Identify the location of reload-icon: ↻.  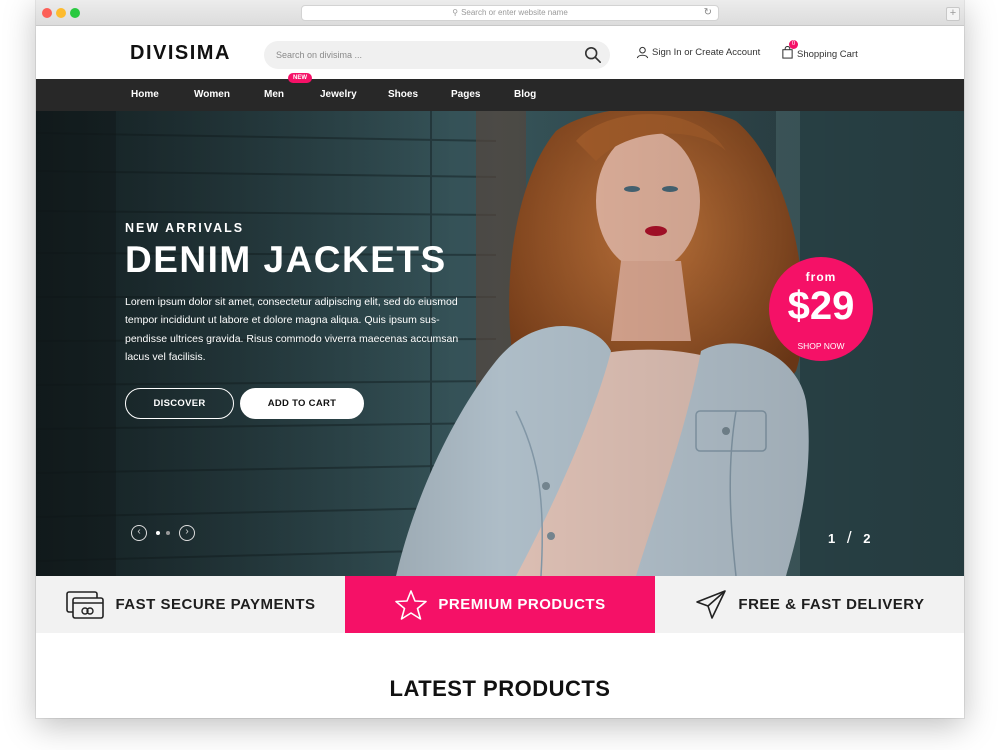
(708, 13).